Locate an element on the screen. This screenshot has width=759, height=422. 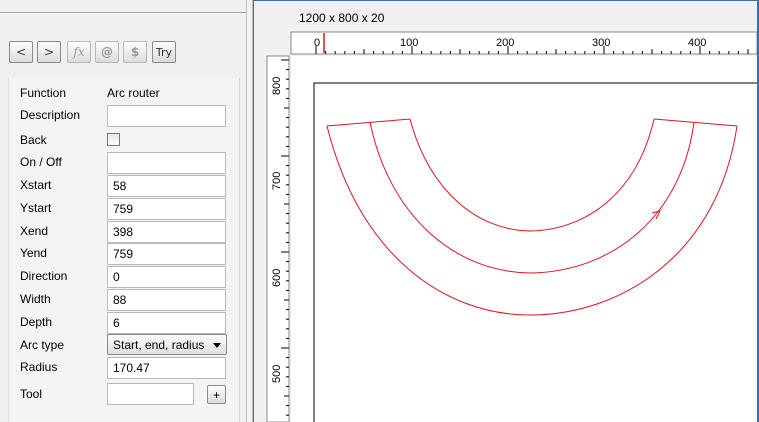
arc-type-select: Start, end, radius is located at coordinates (167, 344).